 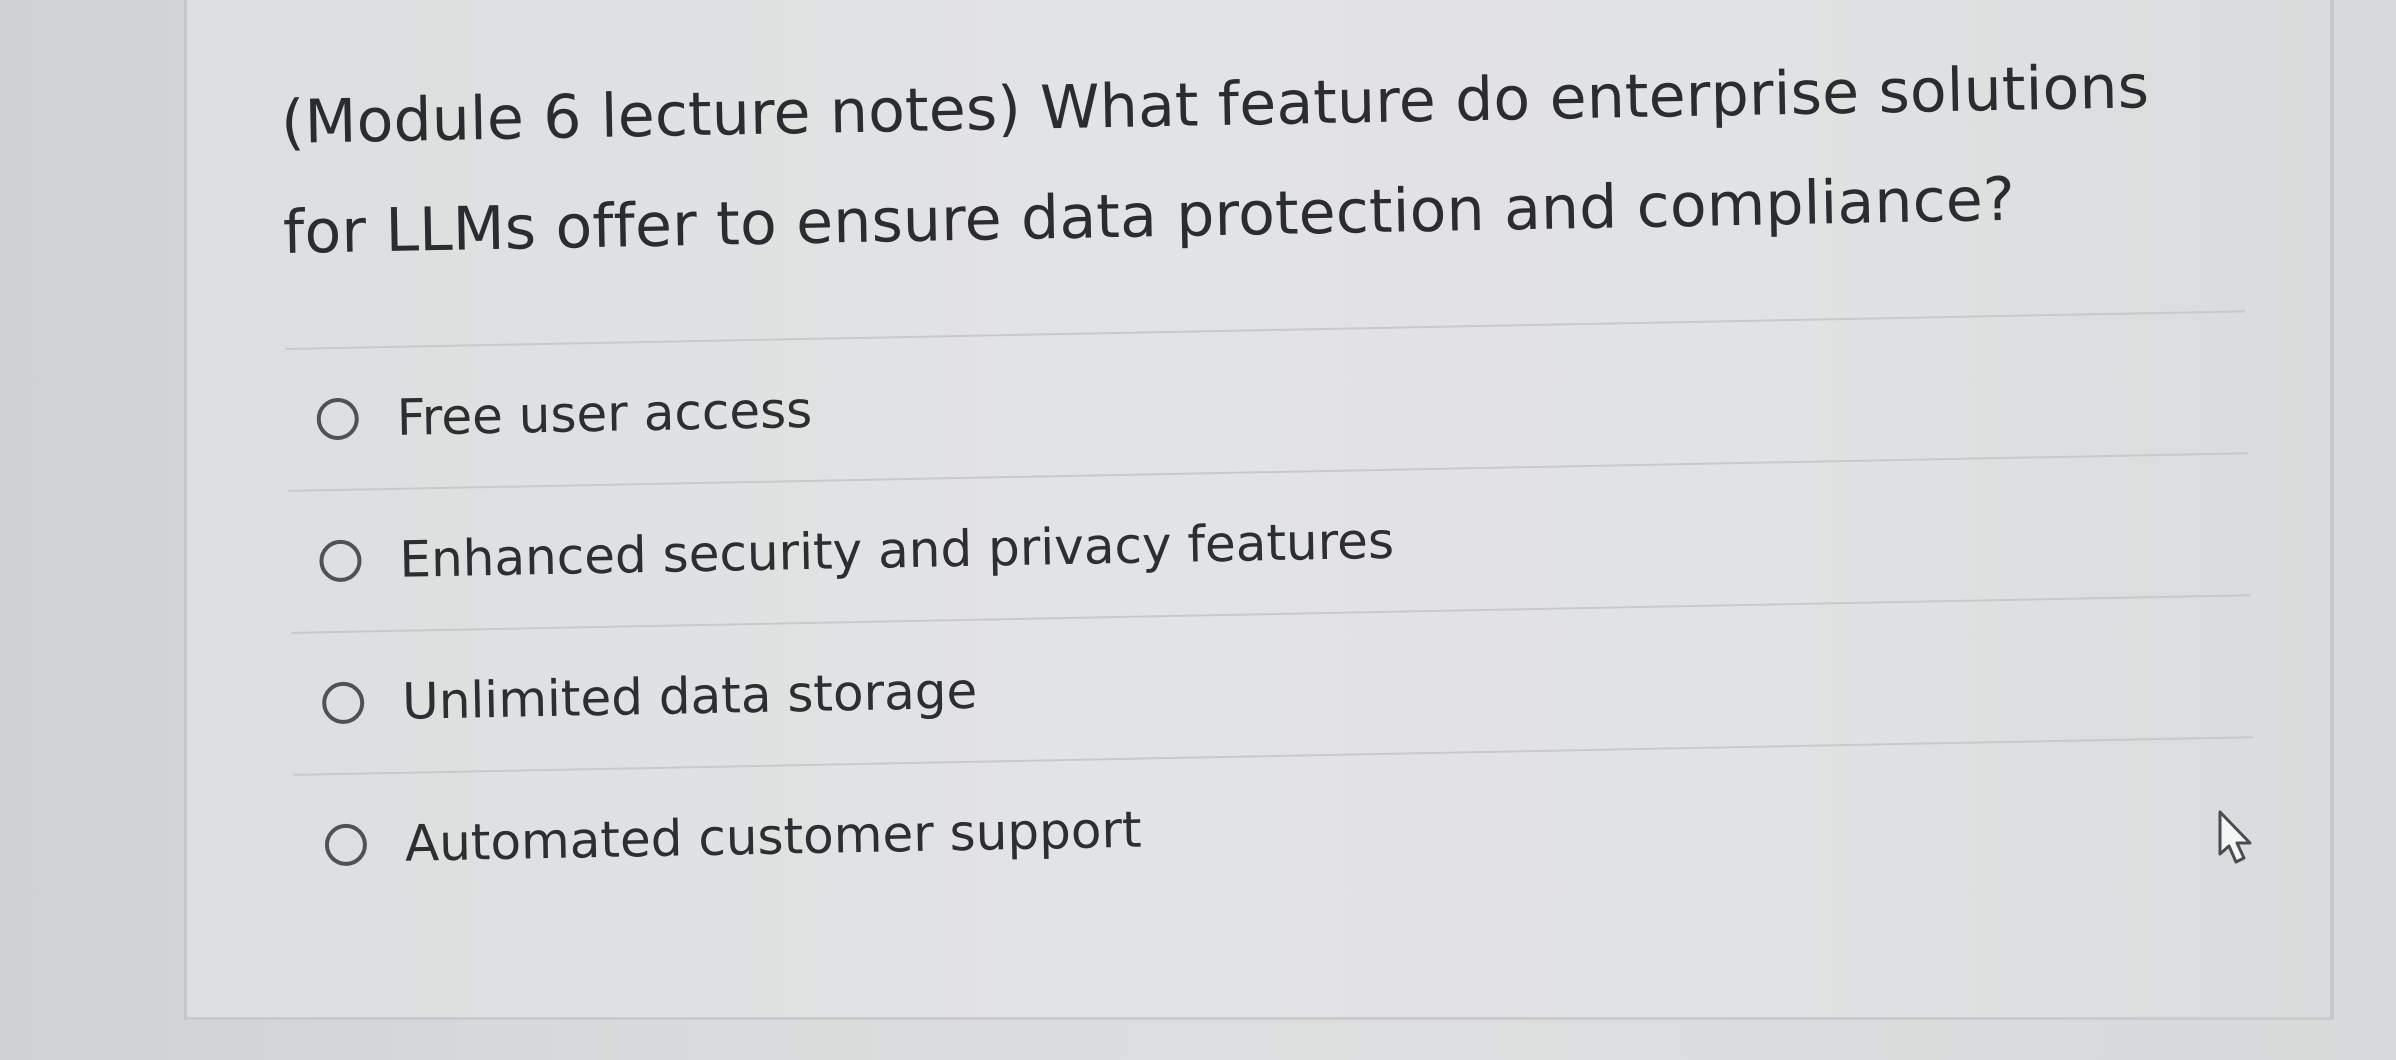 What do you see at coordinates (897, 550) in the screenshot?
I see `option-label: Enhanced security and privacy features` at bounding box center [897, 550].